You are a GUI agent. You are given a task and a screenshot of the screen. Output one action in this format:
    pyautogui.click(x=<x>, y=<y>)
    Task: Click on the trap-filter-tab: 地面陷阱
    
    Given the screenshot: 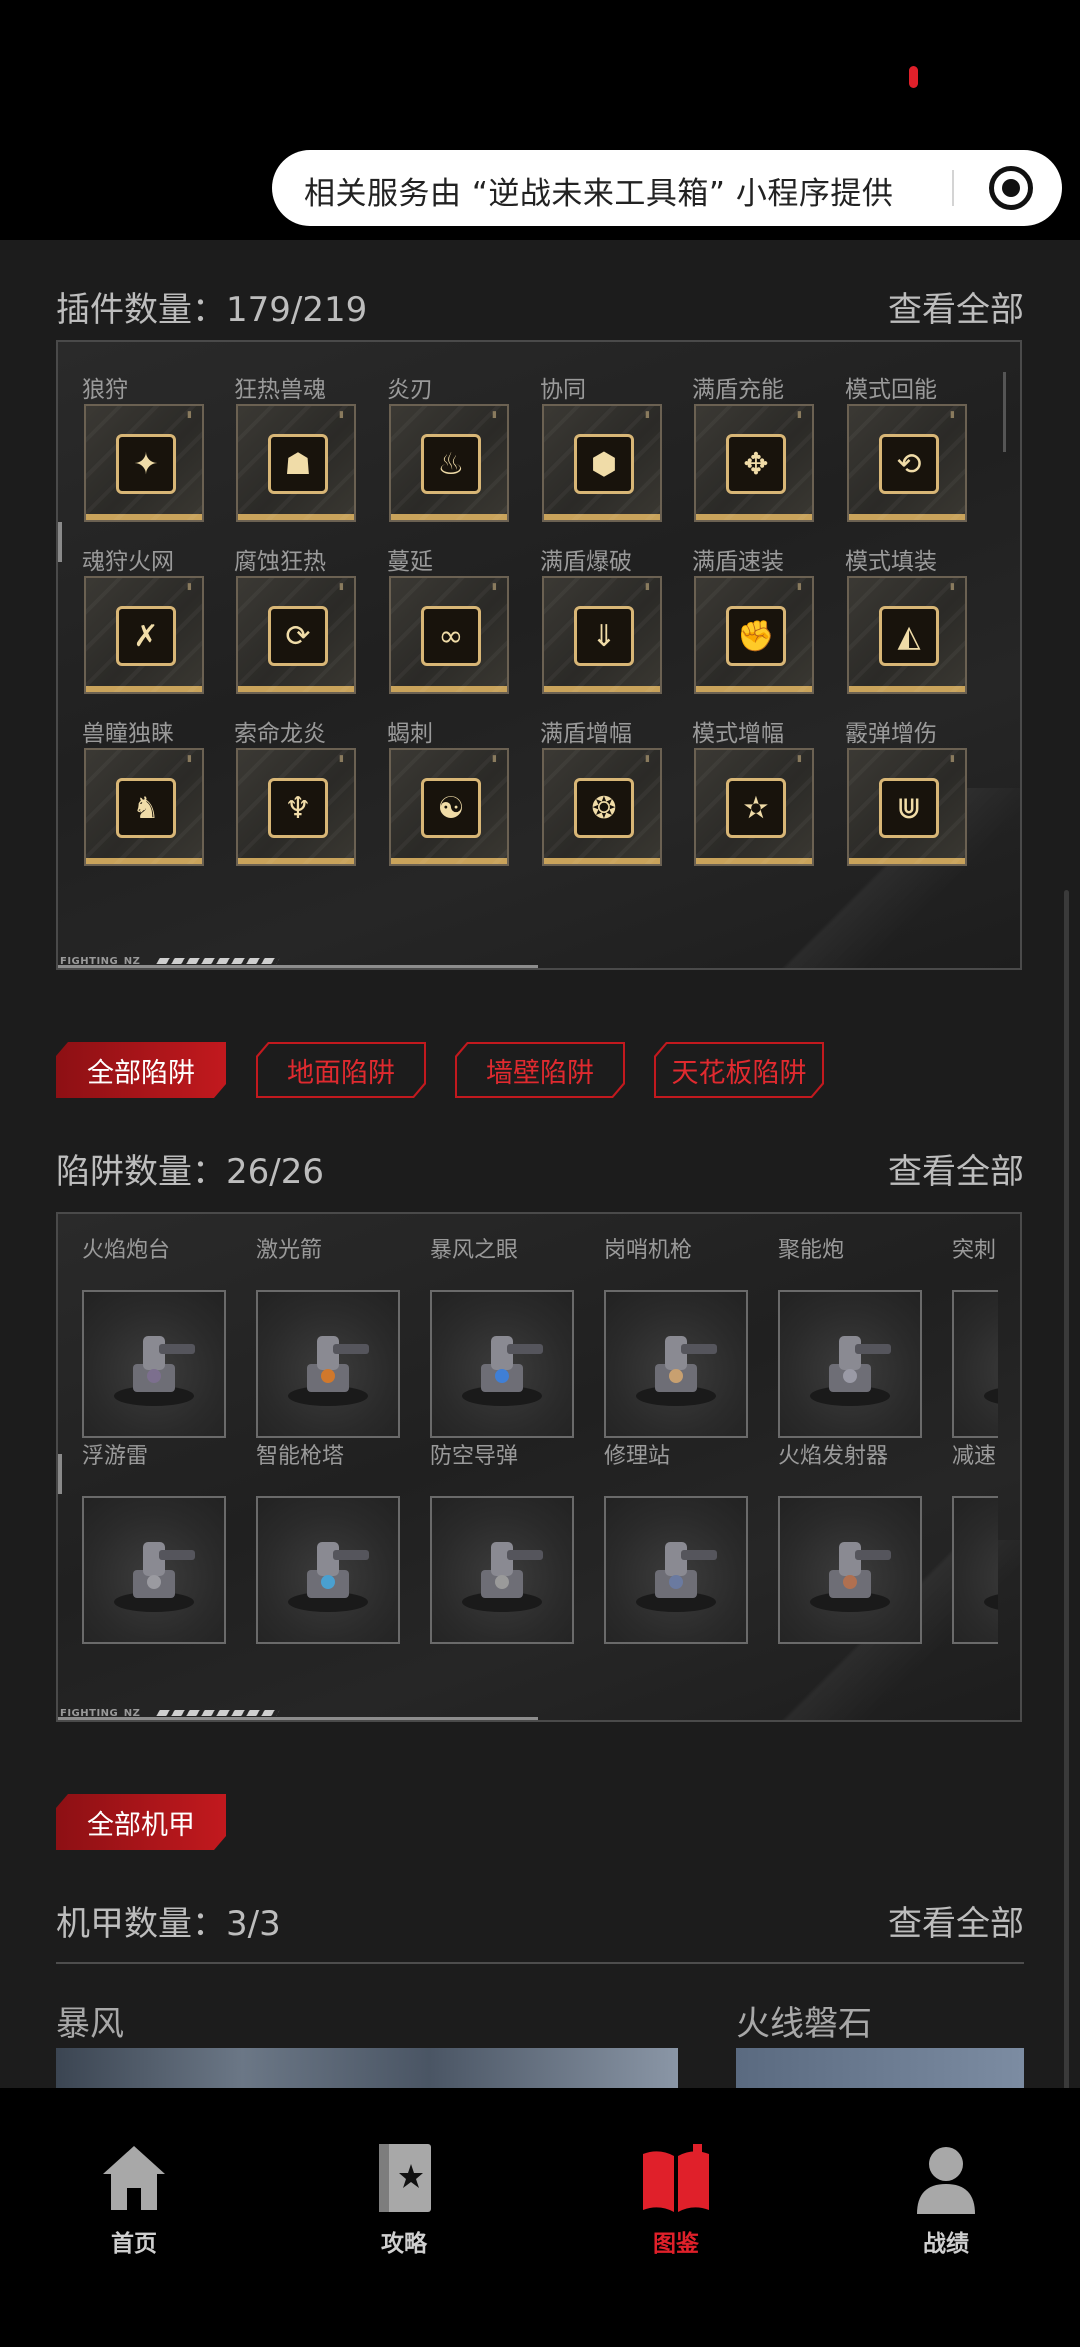 What is the action you would take?
    pyautogui.click(x=341, y=1070)
    